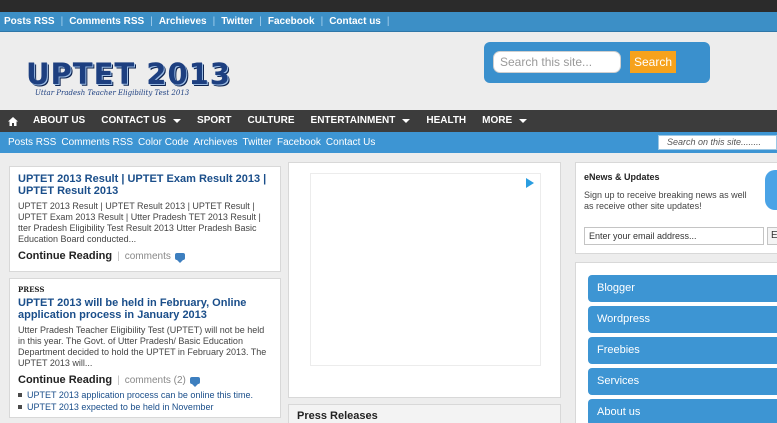 This screenshot has height=423, width=777. I want to click on category-link-wordpress: Wordpress, so click(682, 319).